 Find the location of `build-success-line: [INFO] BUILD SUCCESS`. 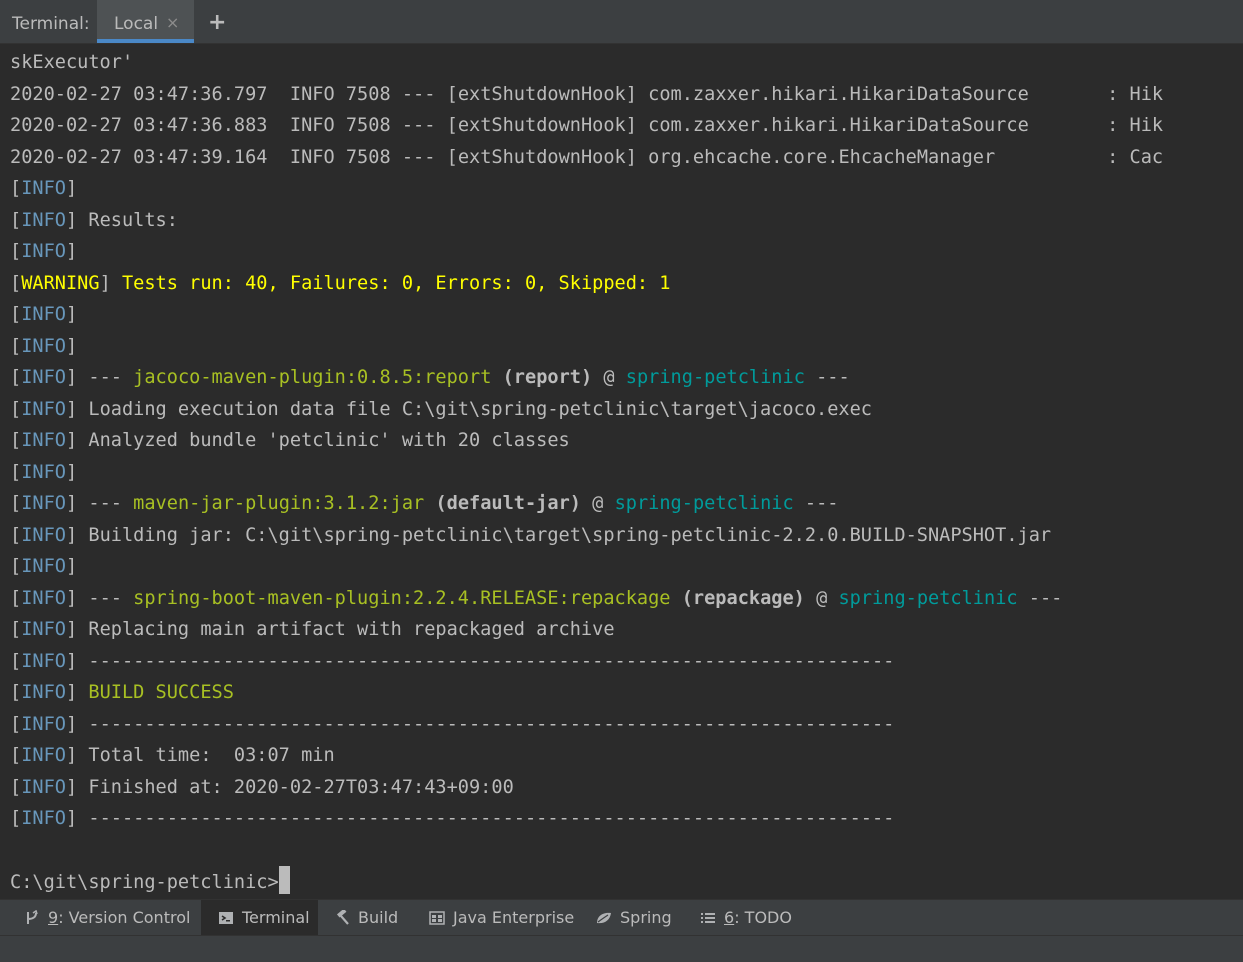

build-success-line: [INFO] BUILD SUCCESS is located at coordinates (122, 692).